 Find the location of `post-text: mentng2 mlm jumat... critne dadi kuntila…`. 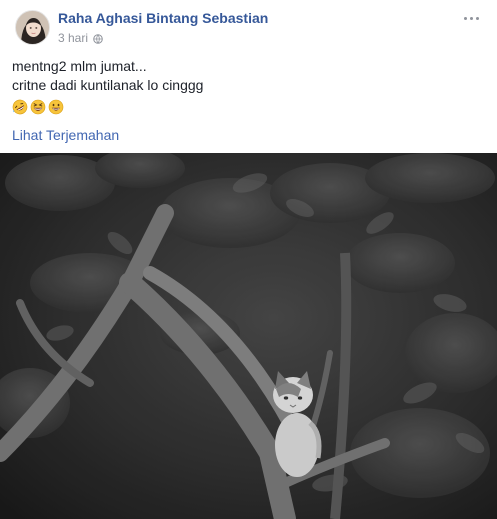

post-text: mentng2 mlm jumat... critne dadi kuntila… is located at coordinates (107, 76).